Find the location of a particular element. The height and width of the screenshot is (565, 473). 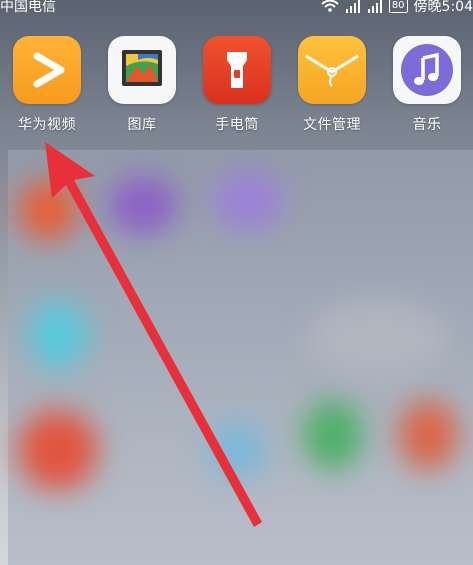

app-label: 华为视频 is located at coordinates (47, 125).